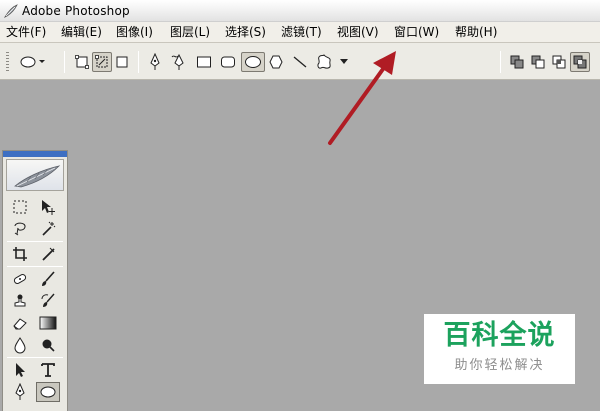  I want to click on menu-help: 帮助(H), so click(476, 32).